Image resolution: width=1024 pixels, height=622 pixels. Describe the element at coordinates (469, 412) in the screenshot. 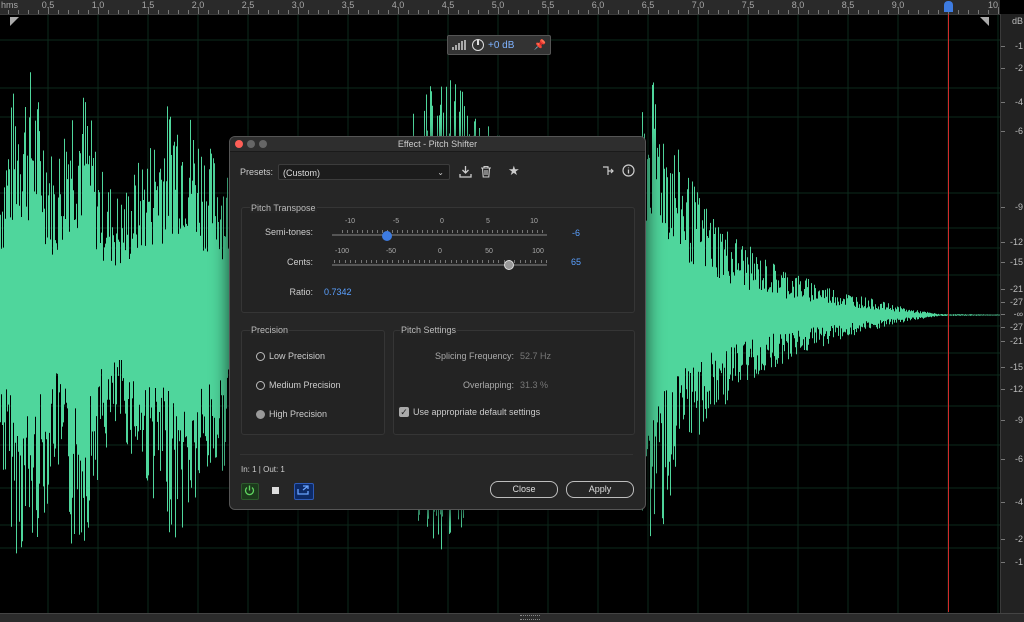

I see `default-settings-checkbox: ✓ Use appropriate default settings` at that location.